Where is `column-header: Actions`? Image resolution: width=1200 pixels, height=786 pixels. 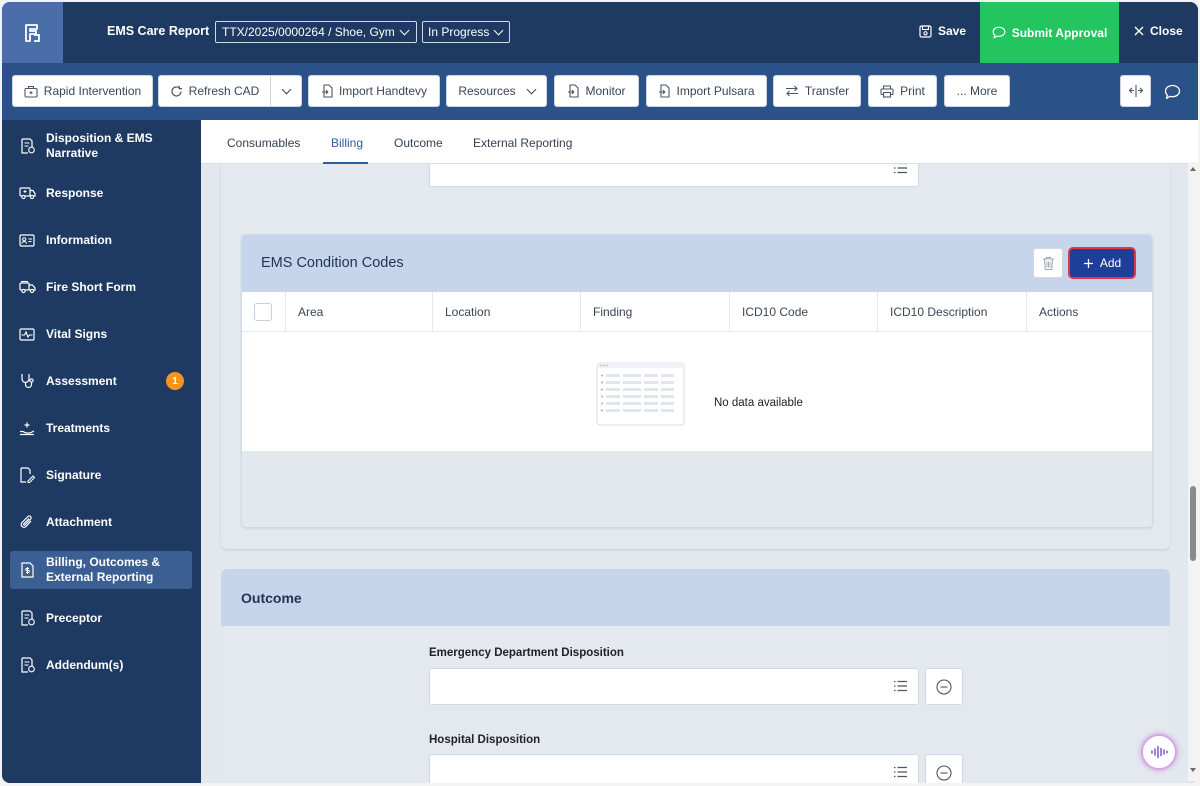
column-header: Actions is located at coordinates (1089, 312).